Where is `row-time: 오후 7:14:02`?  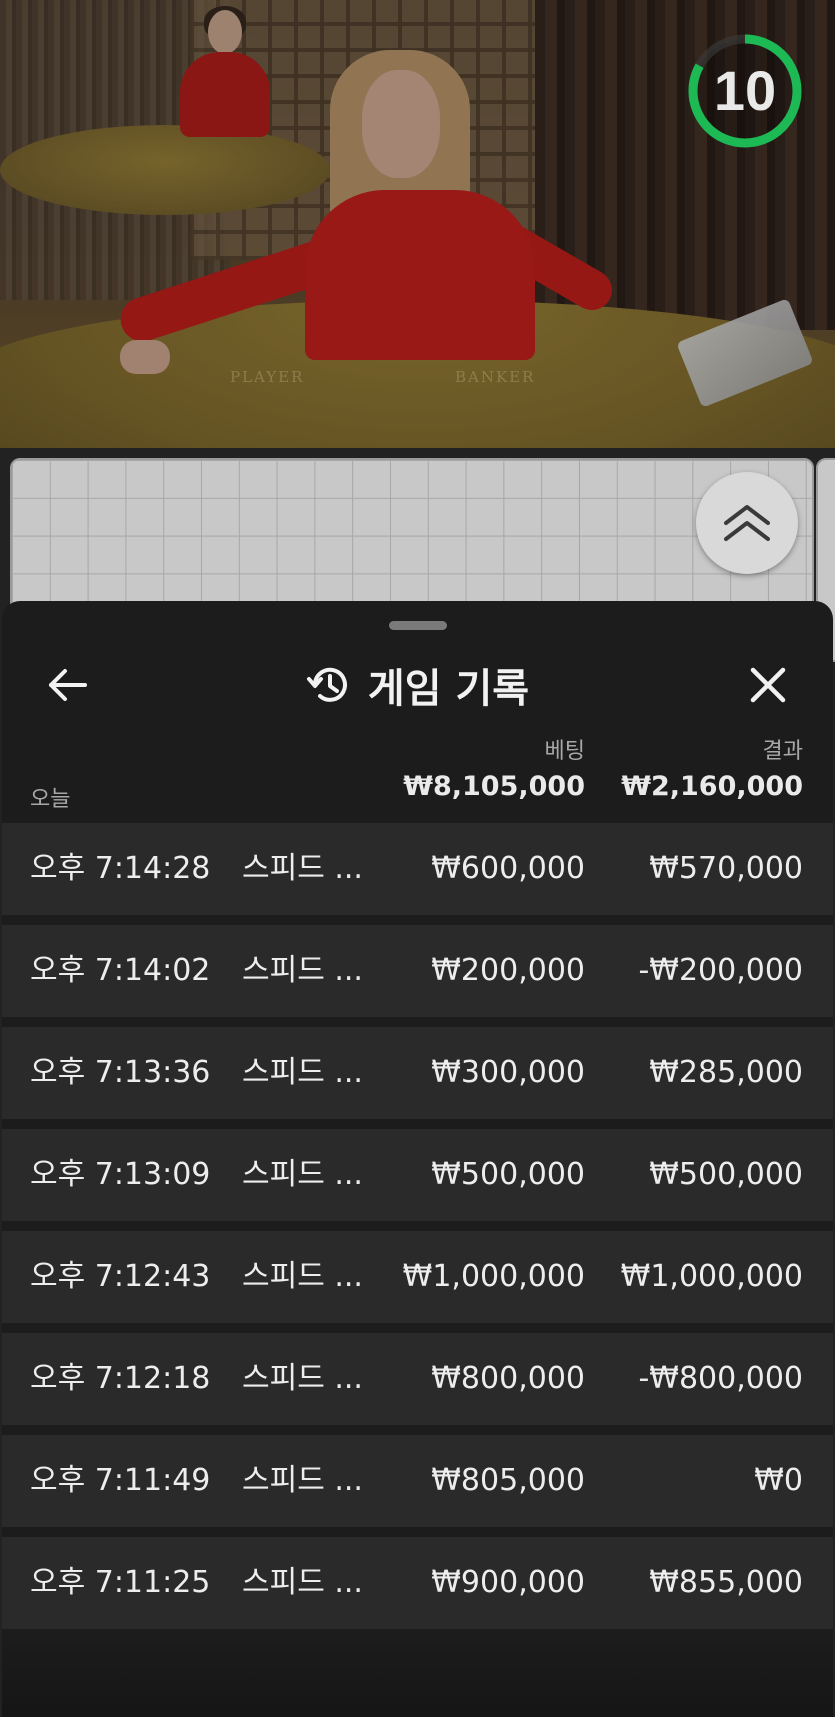
row-time: 오후 7:14:02 is located at coordinates (120, 970).